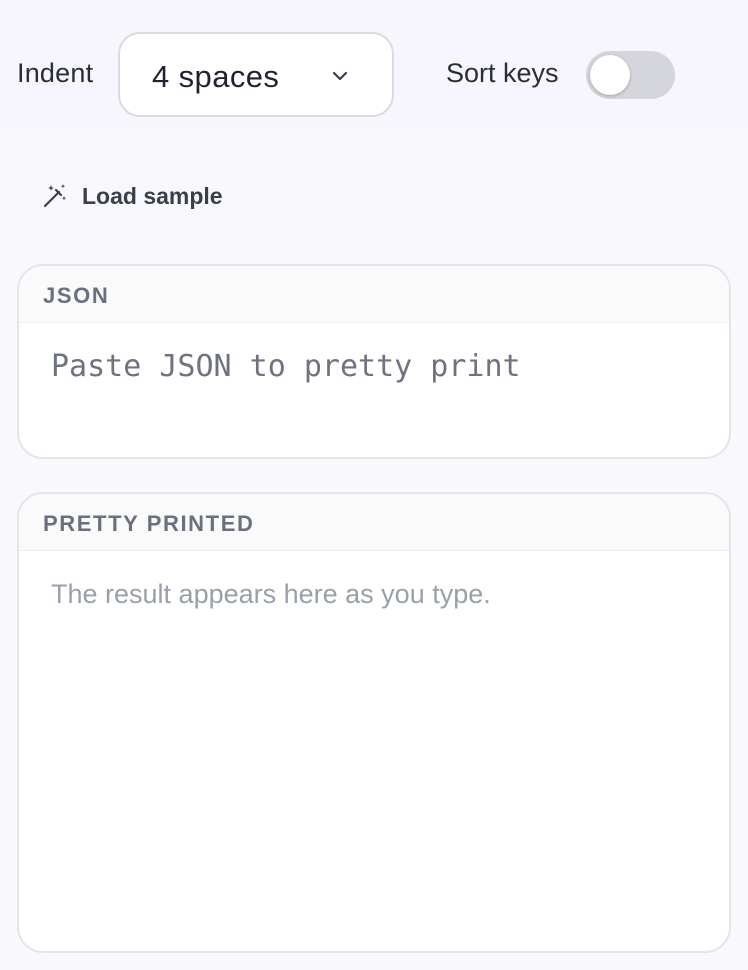  Describe the element at coordinates (502, 73) in the screenshot. I see `sort-keys-label: Sort keys` at that location.